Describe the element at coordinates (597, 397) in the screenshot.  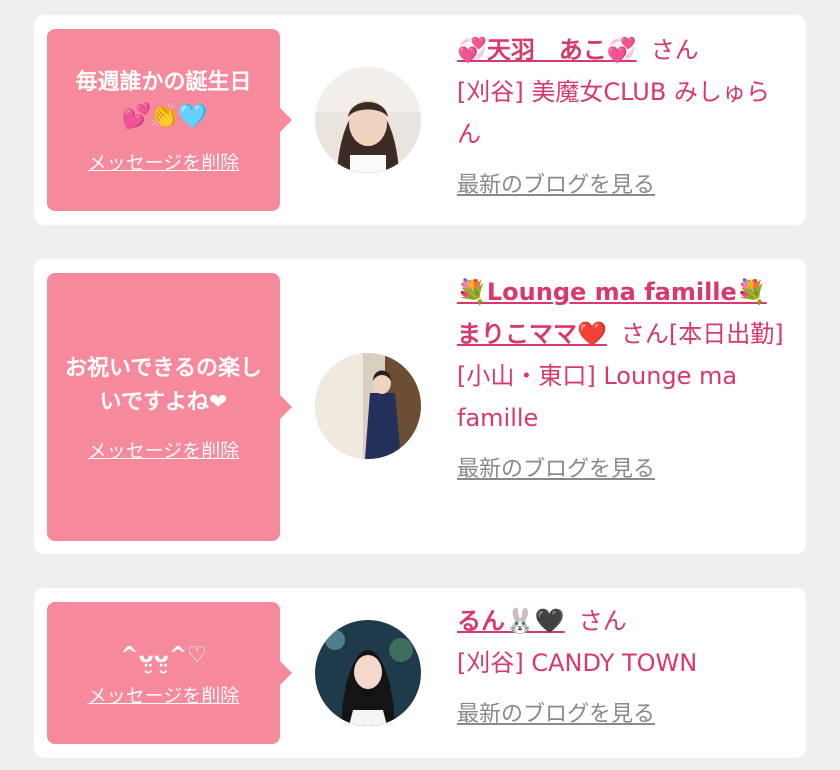
I see `shop-name: [小山・東口] Lounge ma famille` at that location.